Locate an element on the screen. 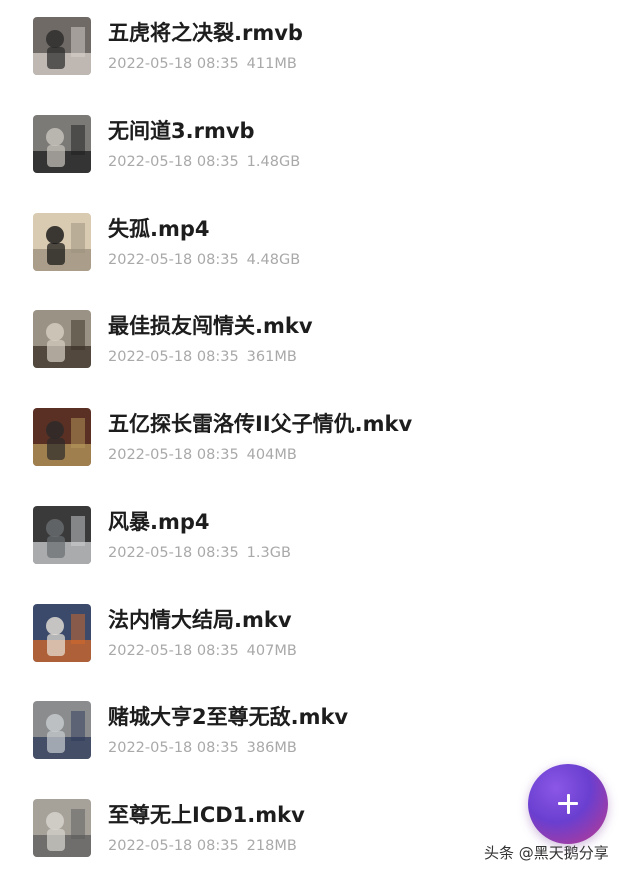  file-meta: 2022-05-18 08:35 386MB is located at coordinates (202, 748).